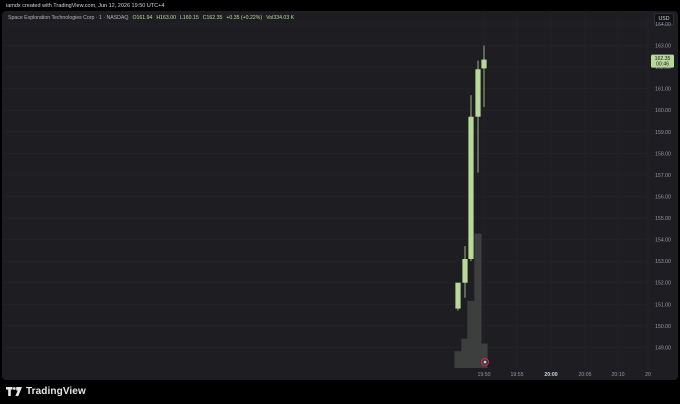 This screenshot has height=404, width=680. Describe the element at coordinates (618, 375) in the screenshot. I see `time-axis-label: 20:10` at that location.